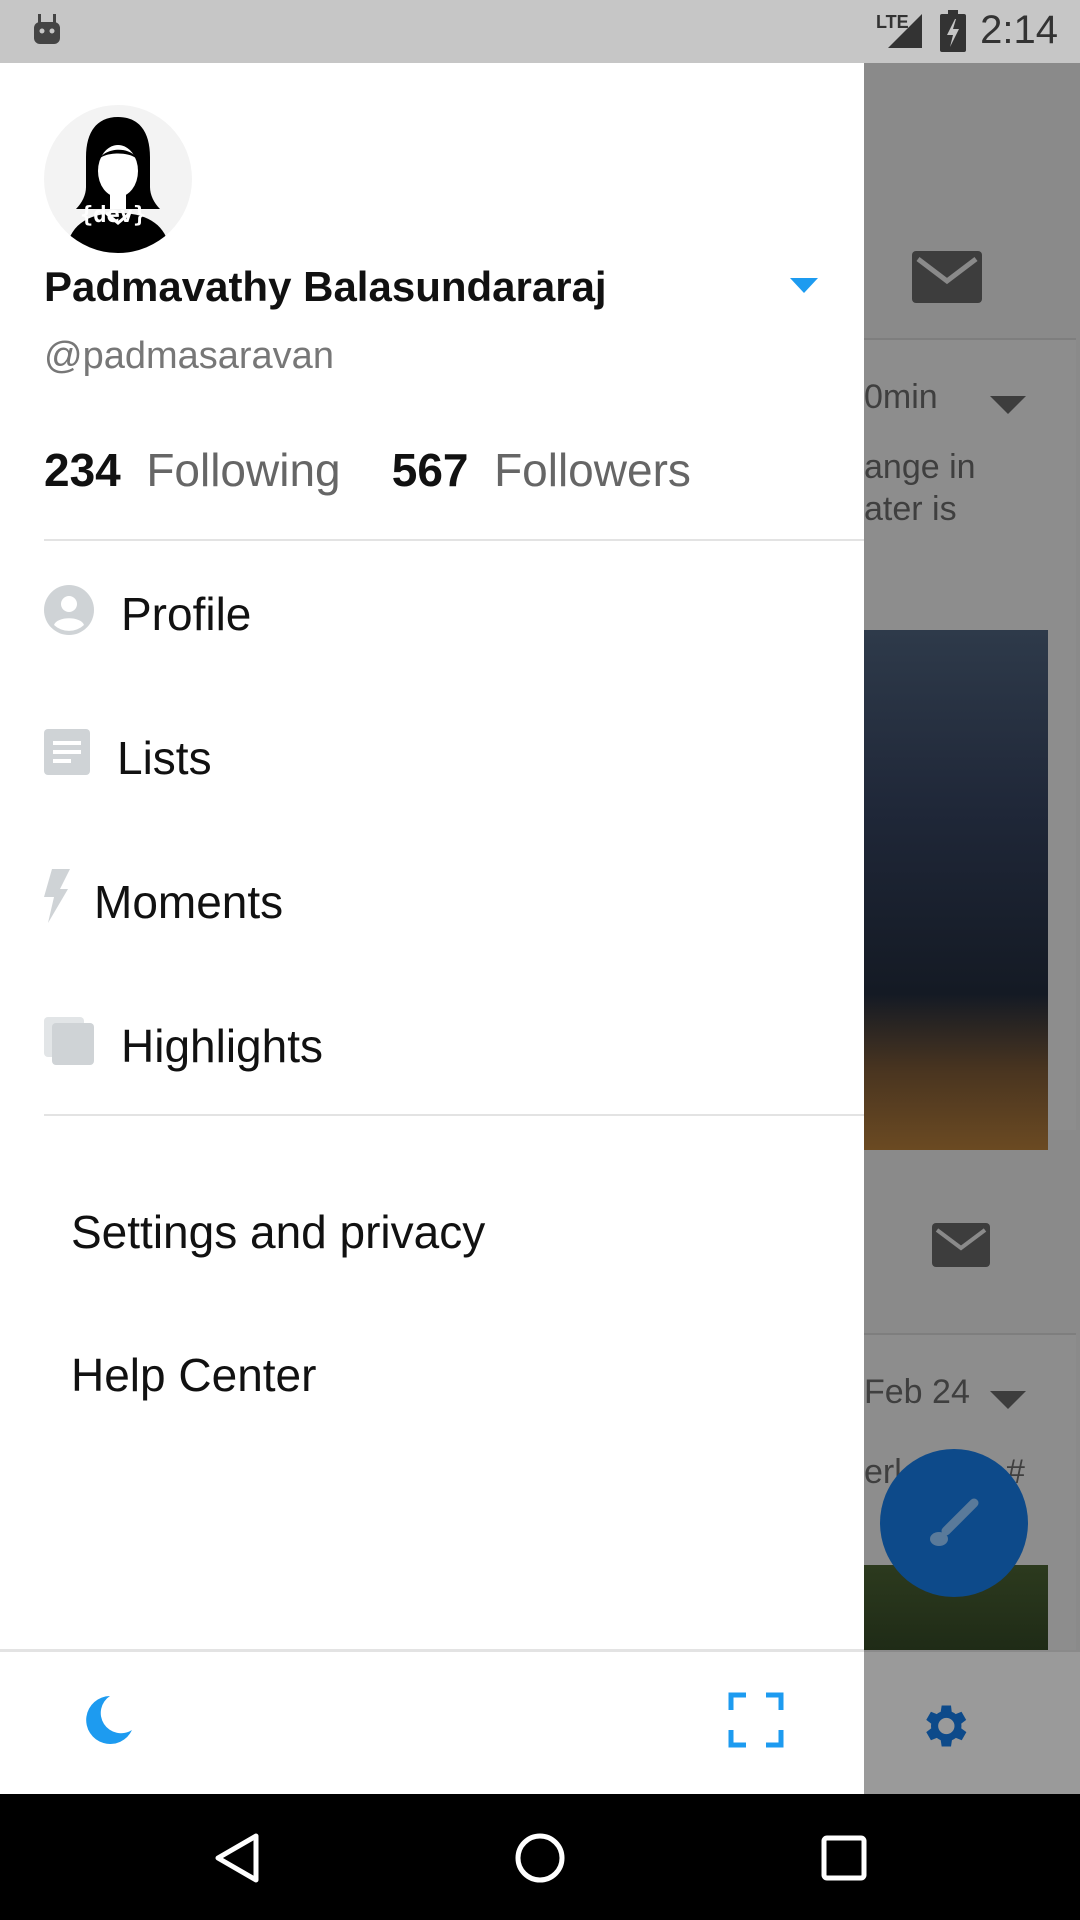  I want to click on compose-brush-icon, so click(954, 1522).